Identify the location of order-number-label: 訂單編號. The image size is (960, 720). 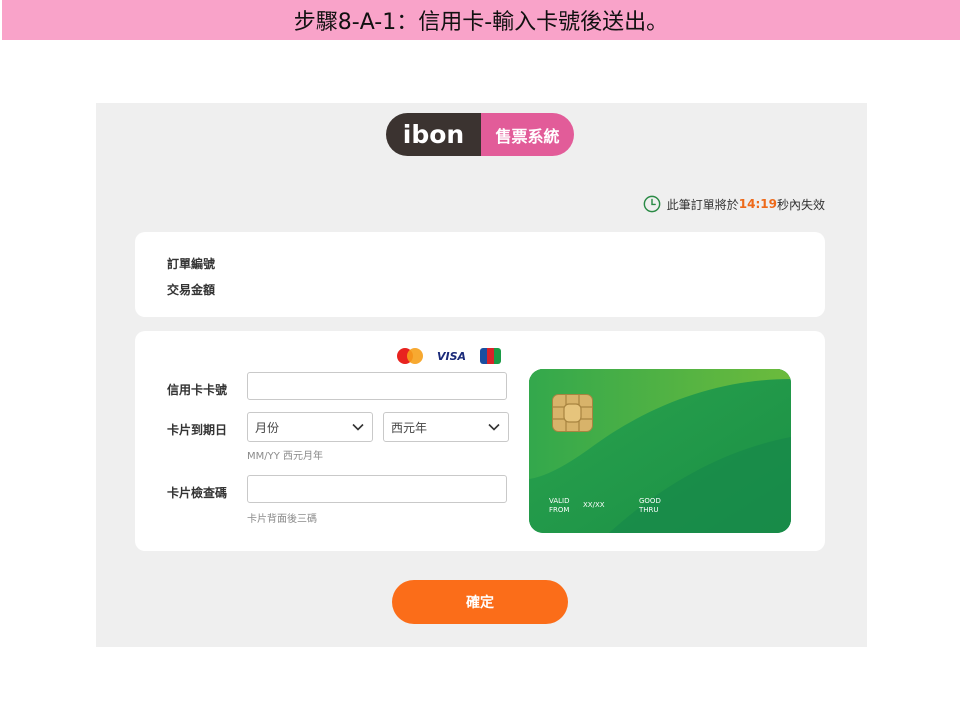
(191, 264).